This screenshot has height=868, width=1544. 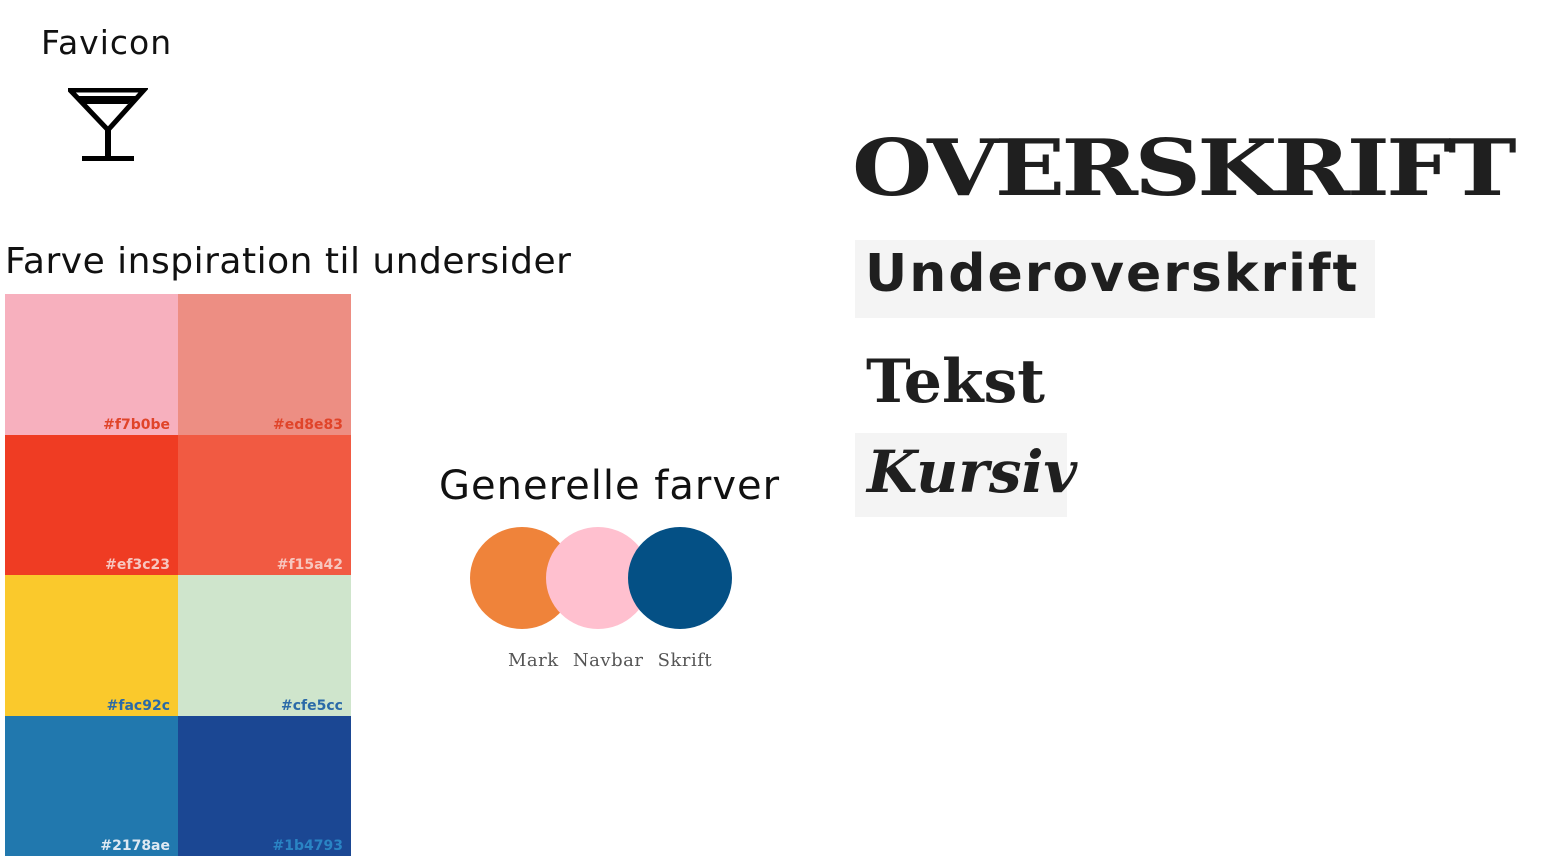 What do you see at coordinates (972, 472) in the screenshot?
I see `italic-font-sample: Kursiv` at bounding box center [972, 472].